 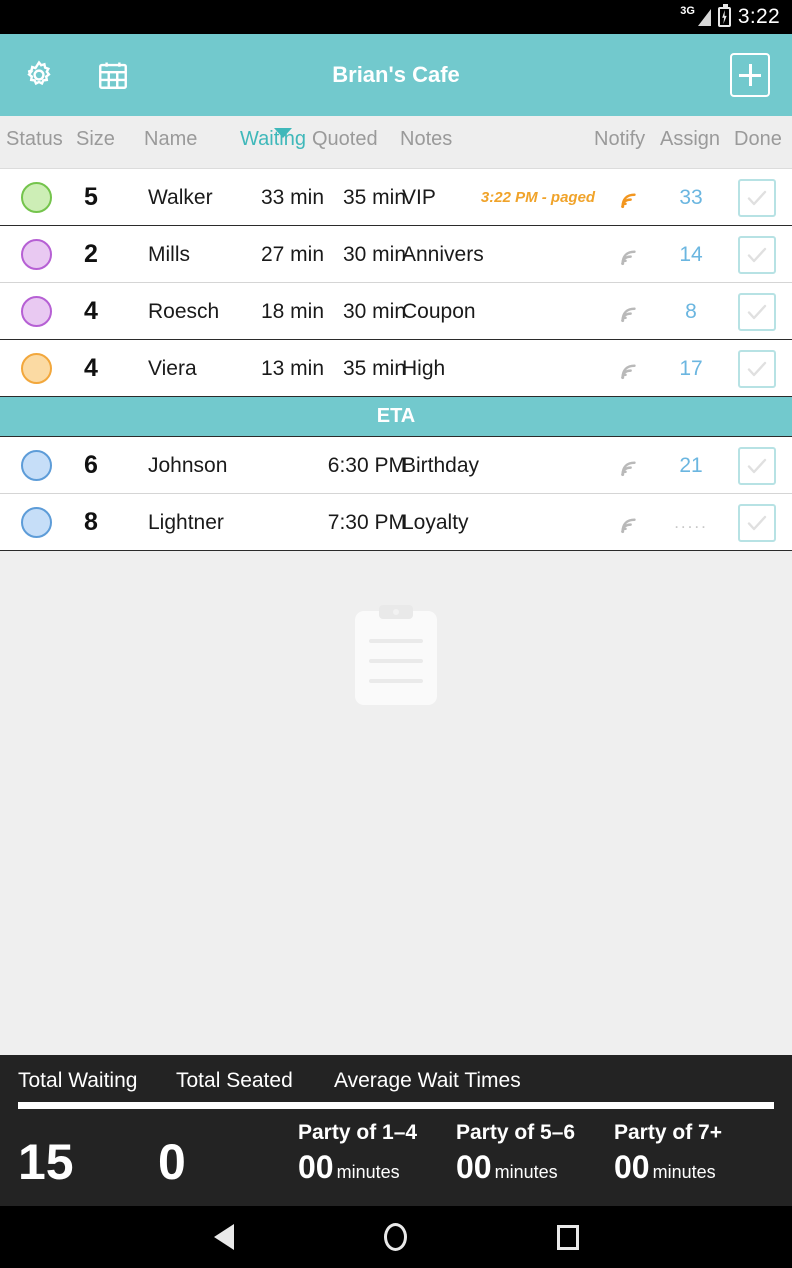 I want to click on waiting-time: 18 min, so click(x=292, y=311).